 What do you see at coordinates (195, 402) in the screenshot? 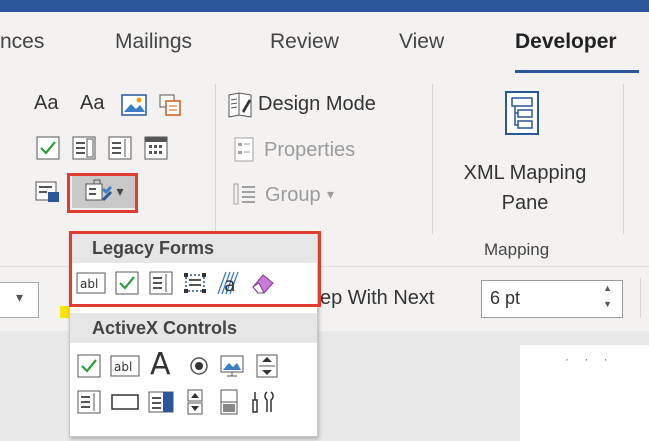
I see `spin-button-icon` at bounding box center [195, 402].